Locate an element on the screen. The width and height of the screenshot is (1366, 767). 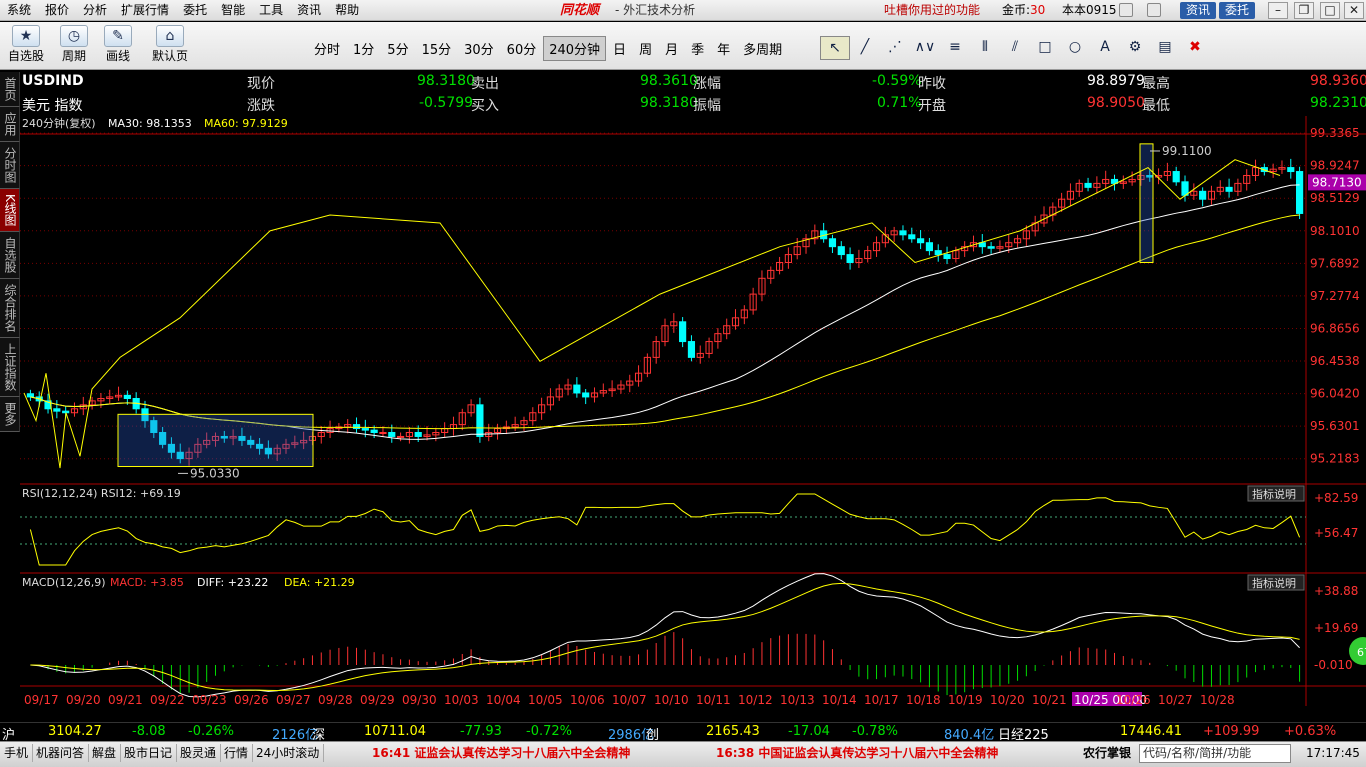
gulingtong-button: 股灵通 is located at coordinates (199, 753).